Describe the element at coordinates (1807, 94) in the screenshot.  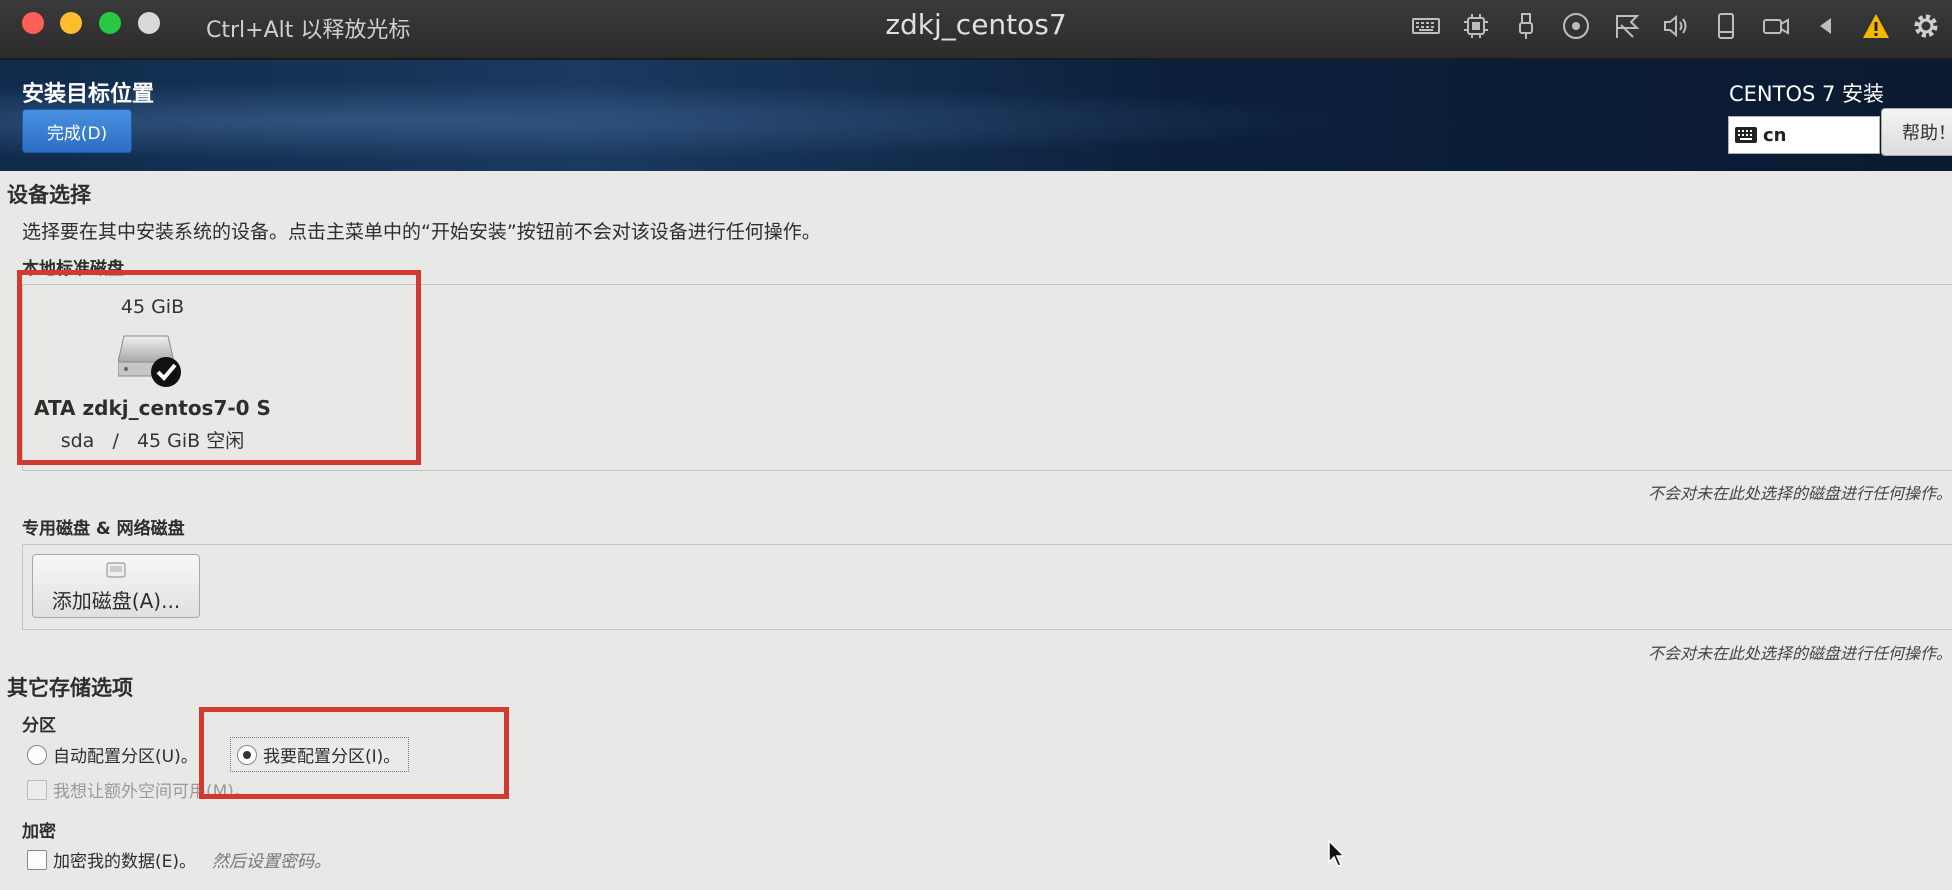
I see `product-title: CENTOS 7 安装` at that location.